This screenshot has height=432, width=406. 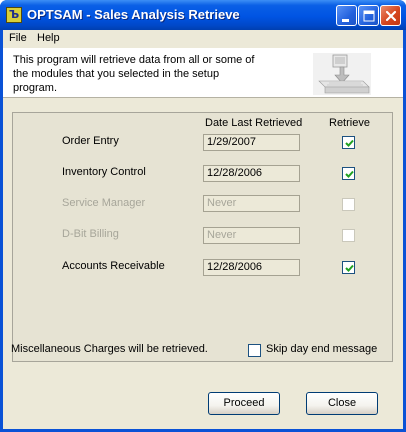 I want to click on module-label-accounts-receivable: Accounts Receivable, so click(x=113, y=266).